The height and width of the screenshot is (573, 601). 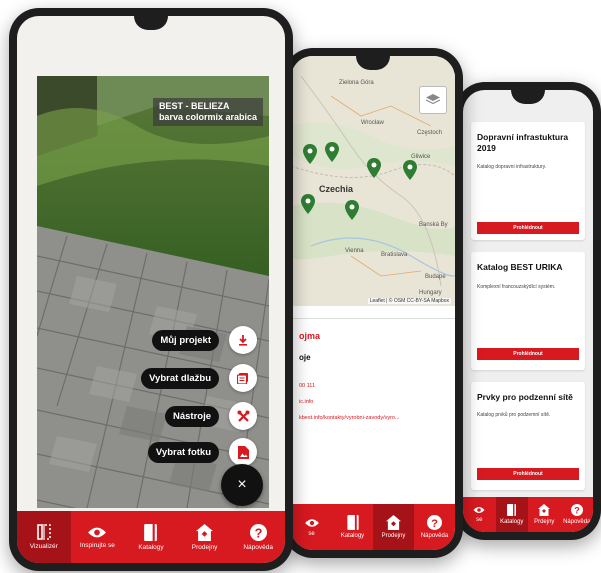 What do you see at coordinates (243, 340) in the screenshot?
I see `download-icon` at bounding box center [243, 340].